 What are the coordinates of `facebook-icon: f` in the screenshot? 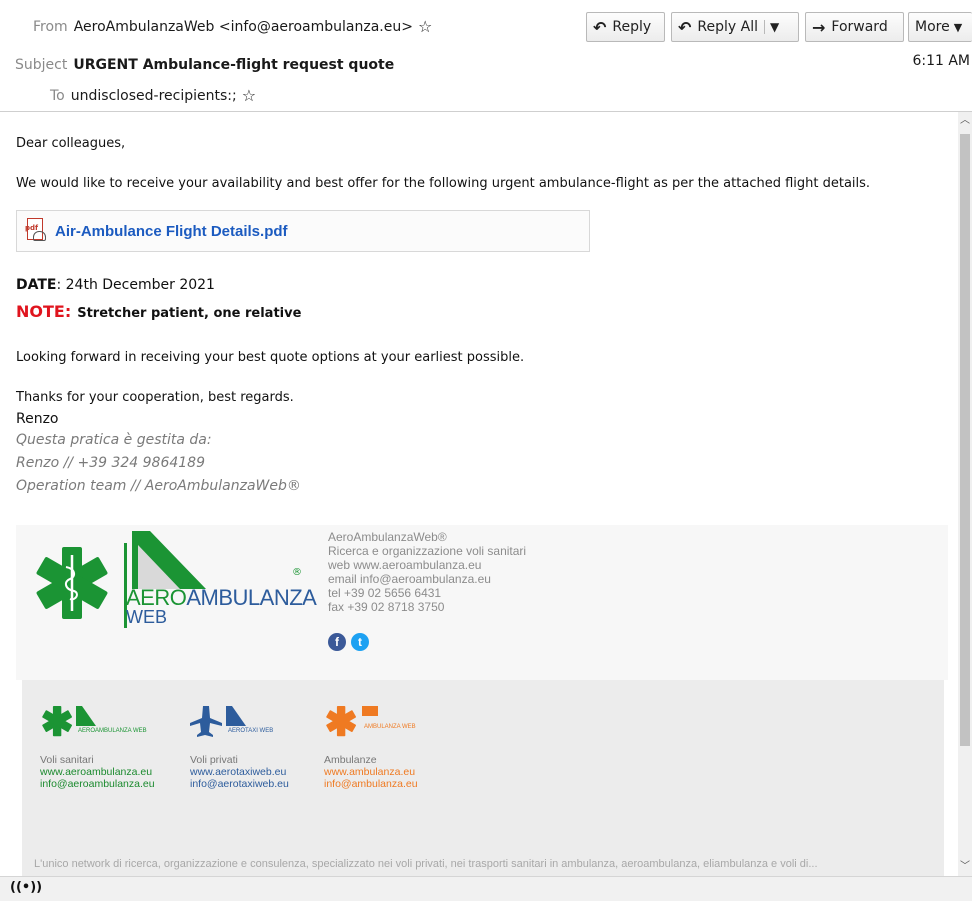 It's located at (337, 642).